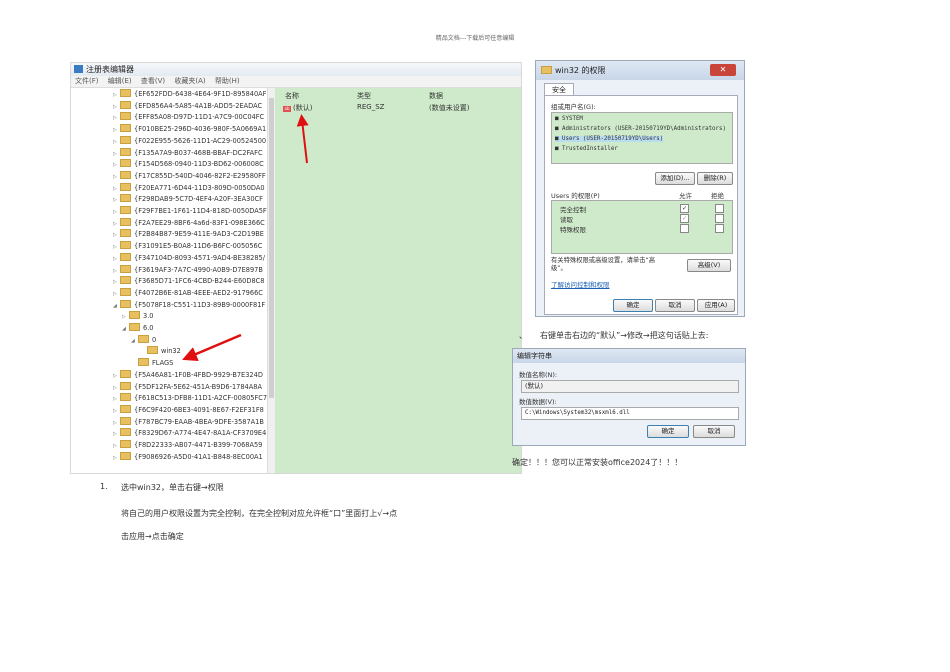 Image resolution: width=950 pixels, height=672 pixels. What do you see at coordinates (475, 38) in the screenshot?
I see `page-header: 精品文档---下载后可任意编辑` at bounding box center [475, 38].